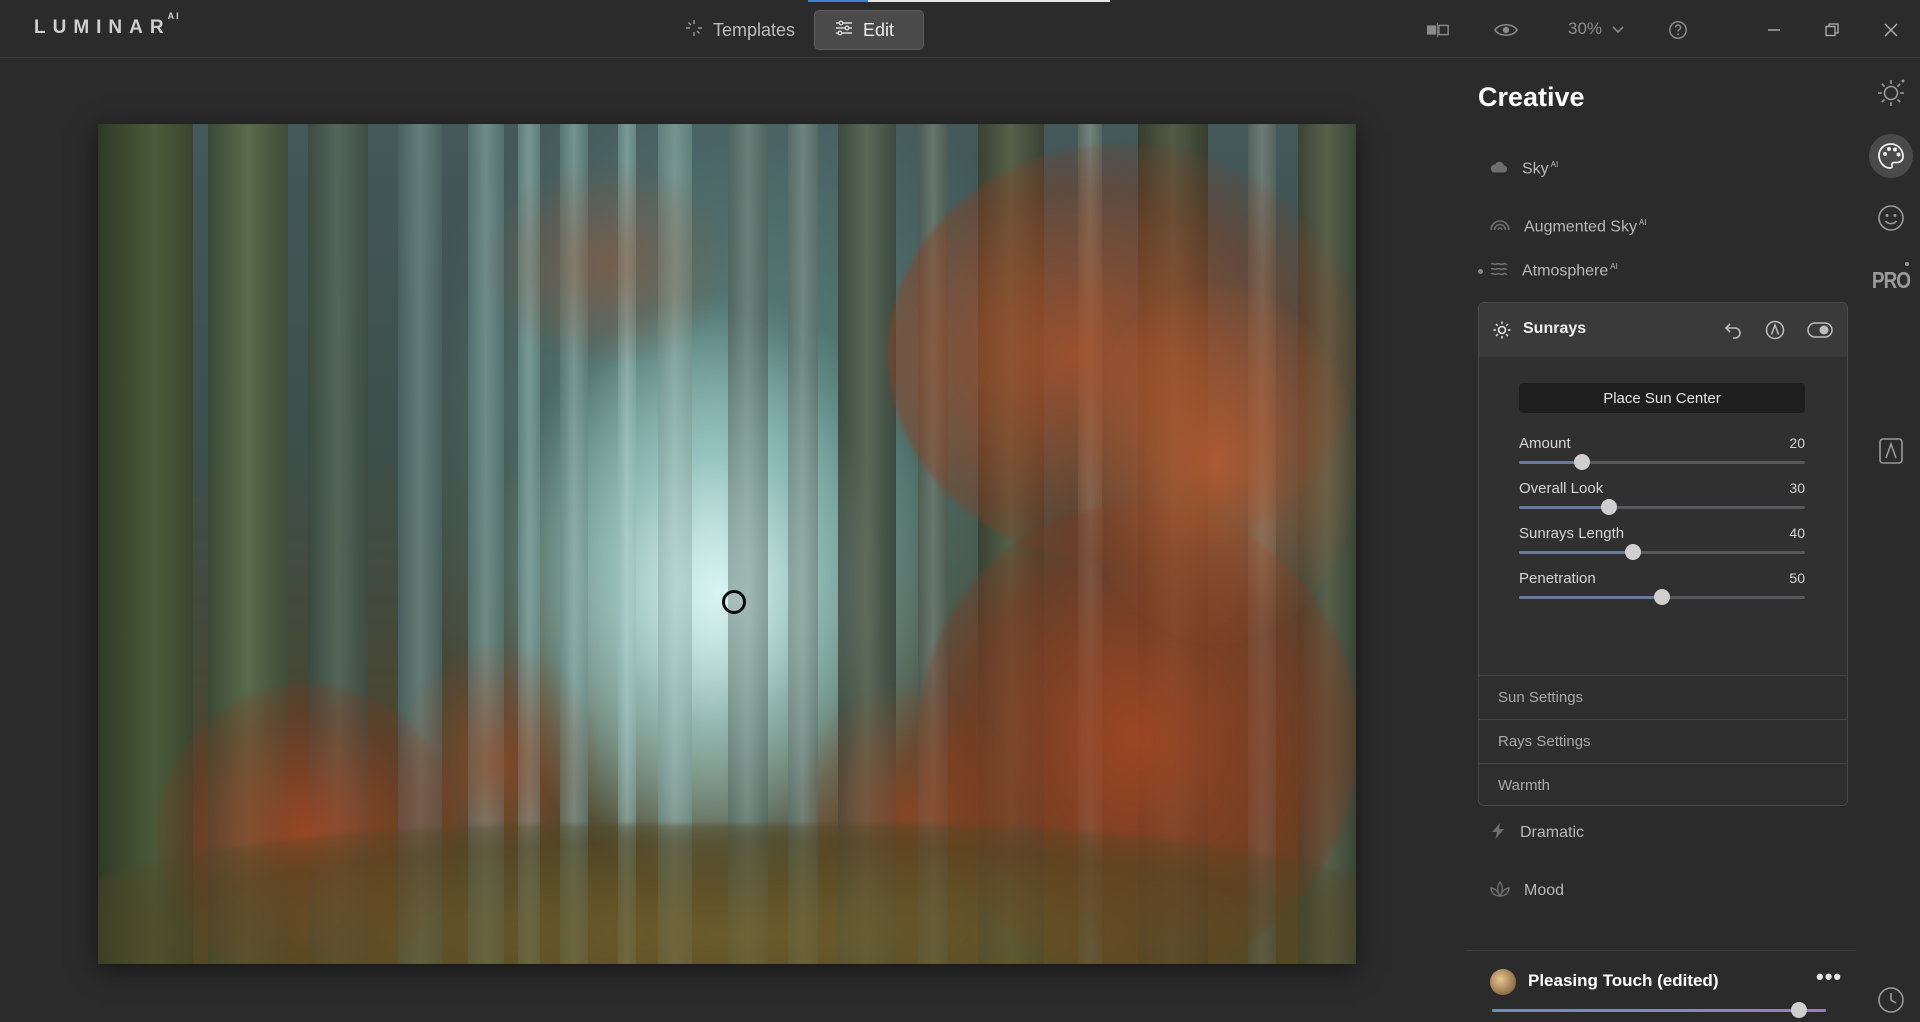 The height and width of the screenshot is (1022, 1920). I want to click on eye-icon, so click(1506, 30).